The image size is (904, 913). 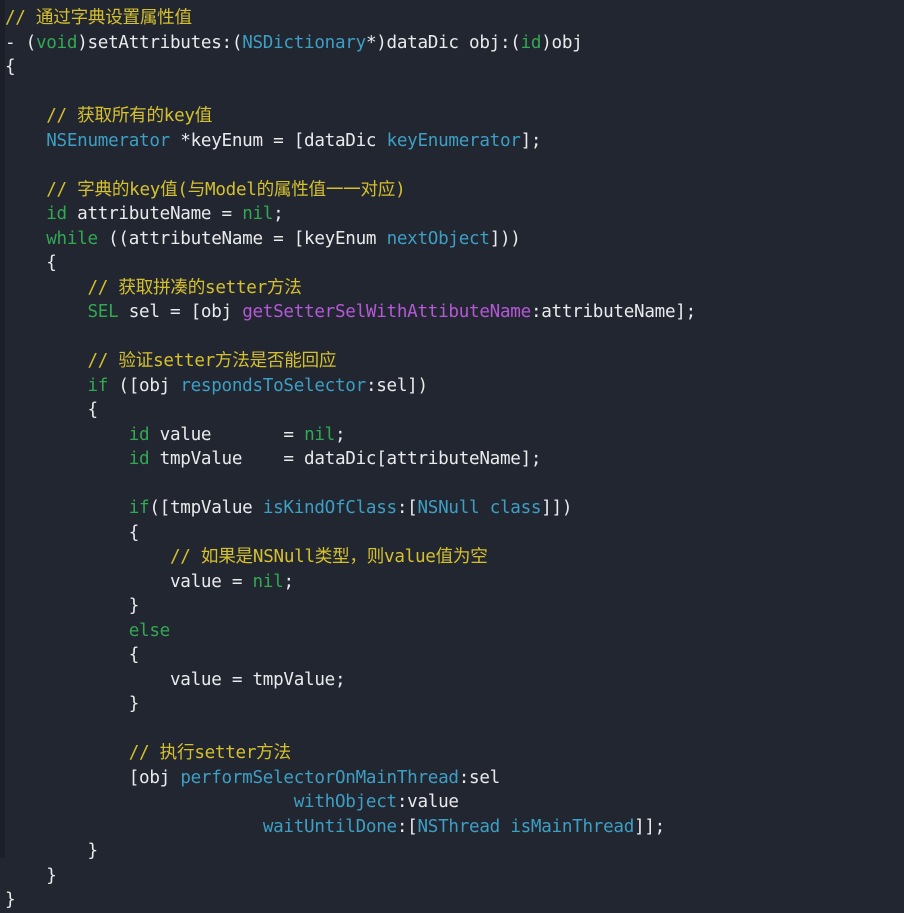 I want to click on code-token-plain: :sel, so click(x=479, y=777).